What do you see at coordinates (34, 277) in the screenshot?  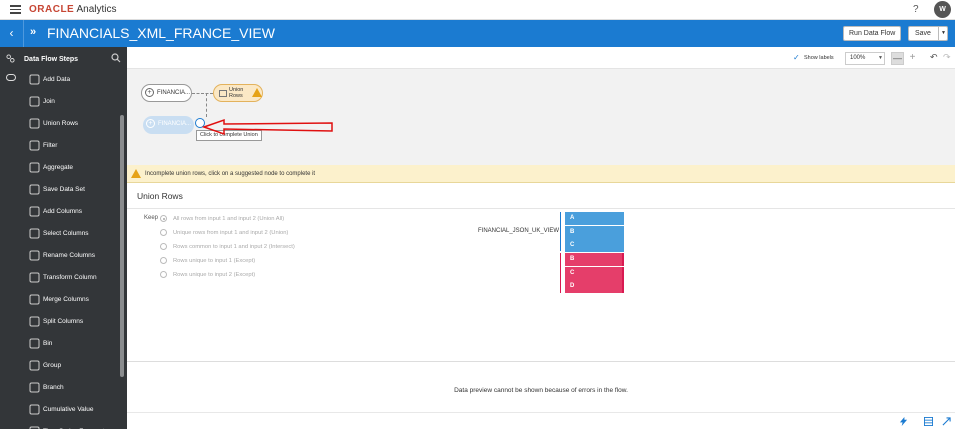 I see `transform-column-icon` at bounding box center [34, 277].